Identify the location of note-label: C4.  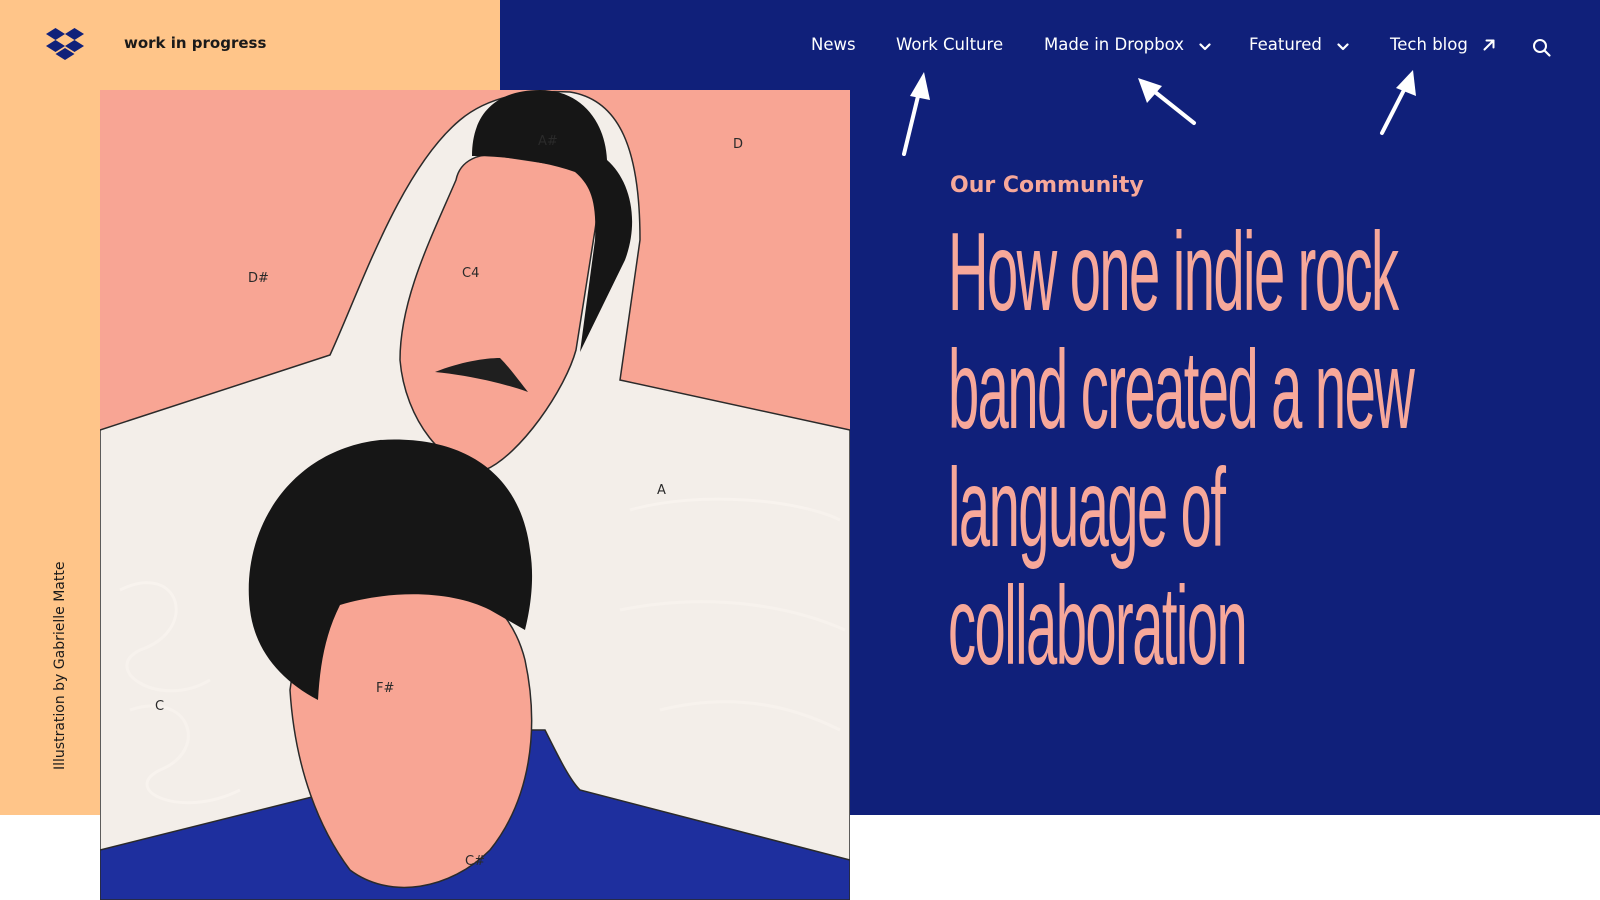
(470, 273).